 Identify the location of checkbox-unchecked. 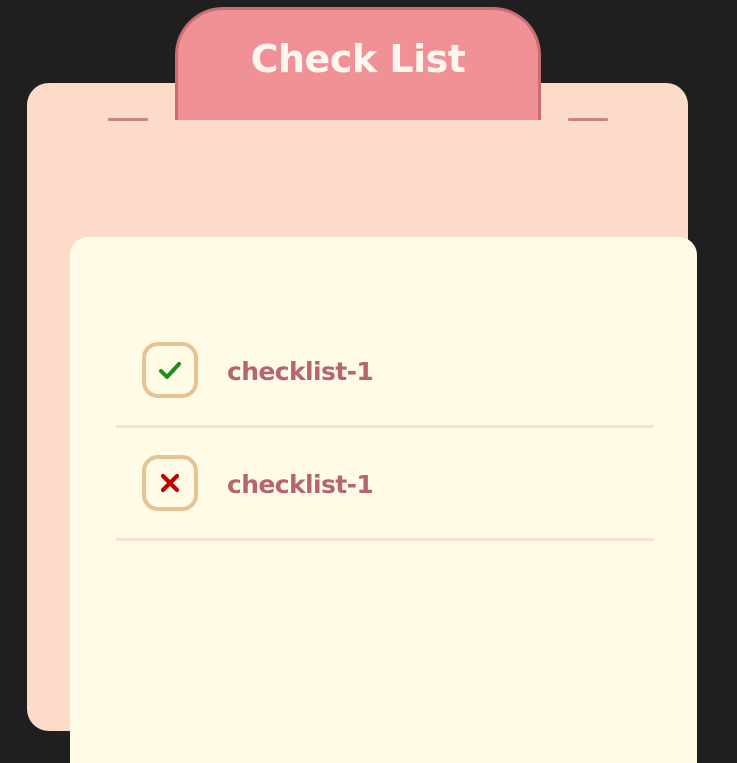
(170, 483).